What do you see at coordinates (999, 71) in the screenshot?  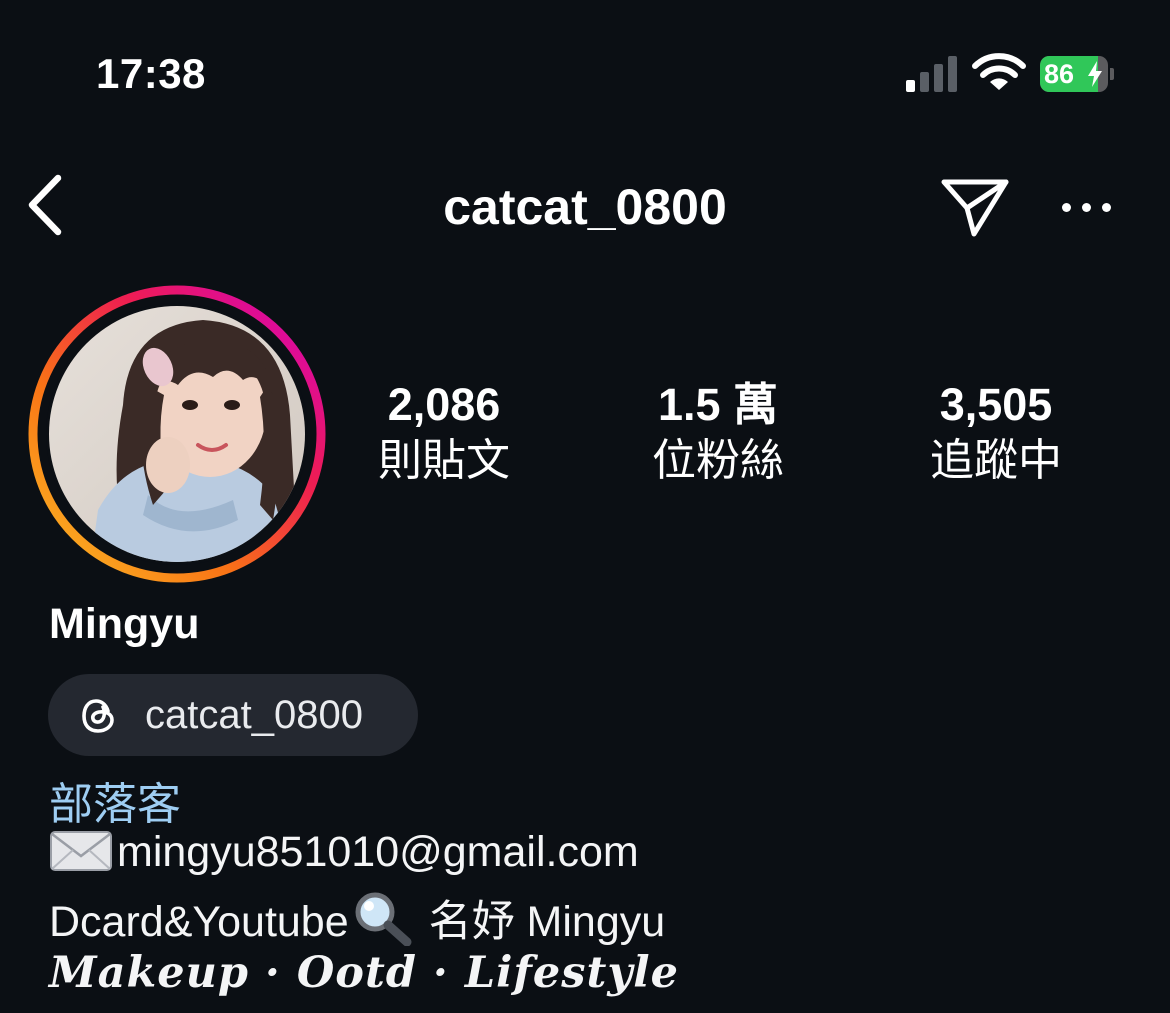 I see `wifi-icon` at bounding box center [999, 71].